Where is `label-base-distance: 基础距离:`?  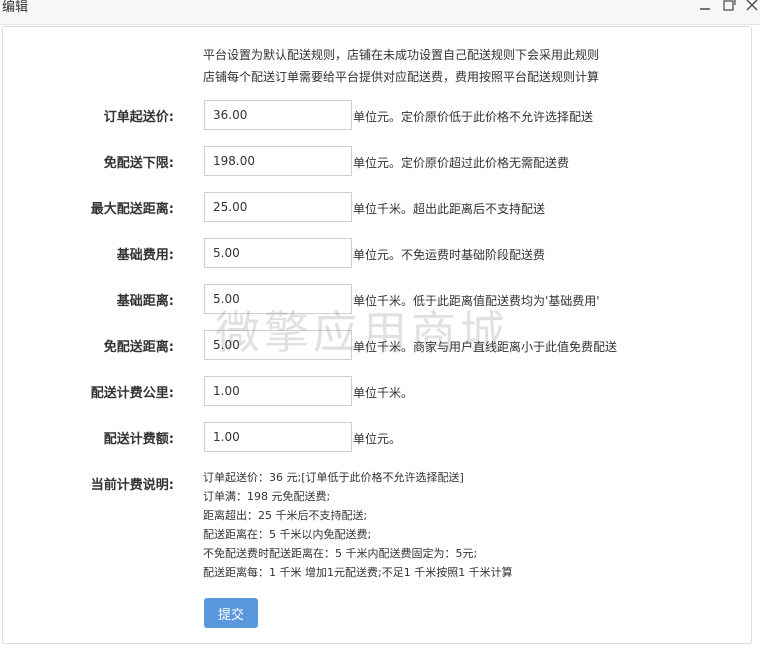
label-base-distance: 基础距离: is located at coordinates (145, 301).